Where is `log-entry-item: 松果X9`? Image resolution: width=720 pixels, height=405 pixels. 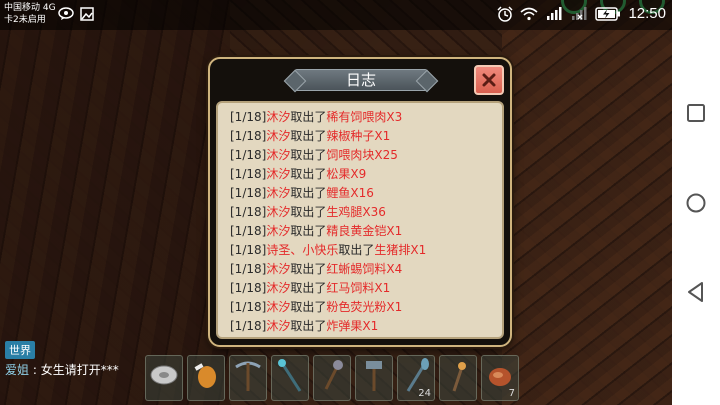 log-entry-item: 松果X9 is located at coordinates (346, 174).